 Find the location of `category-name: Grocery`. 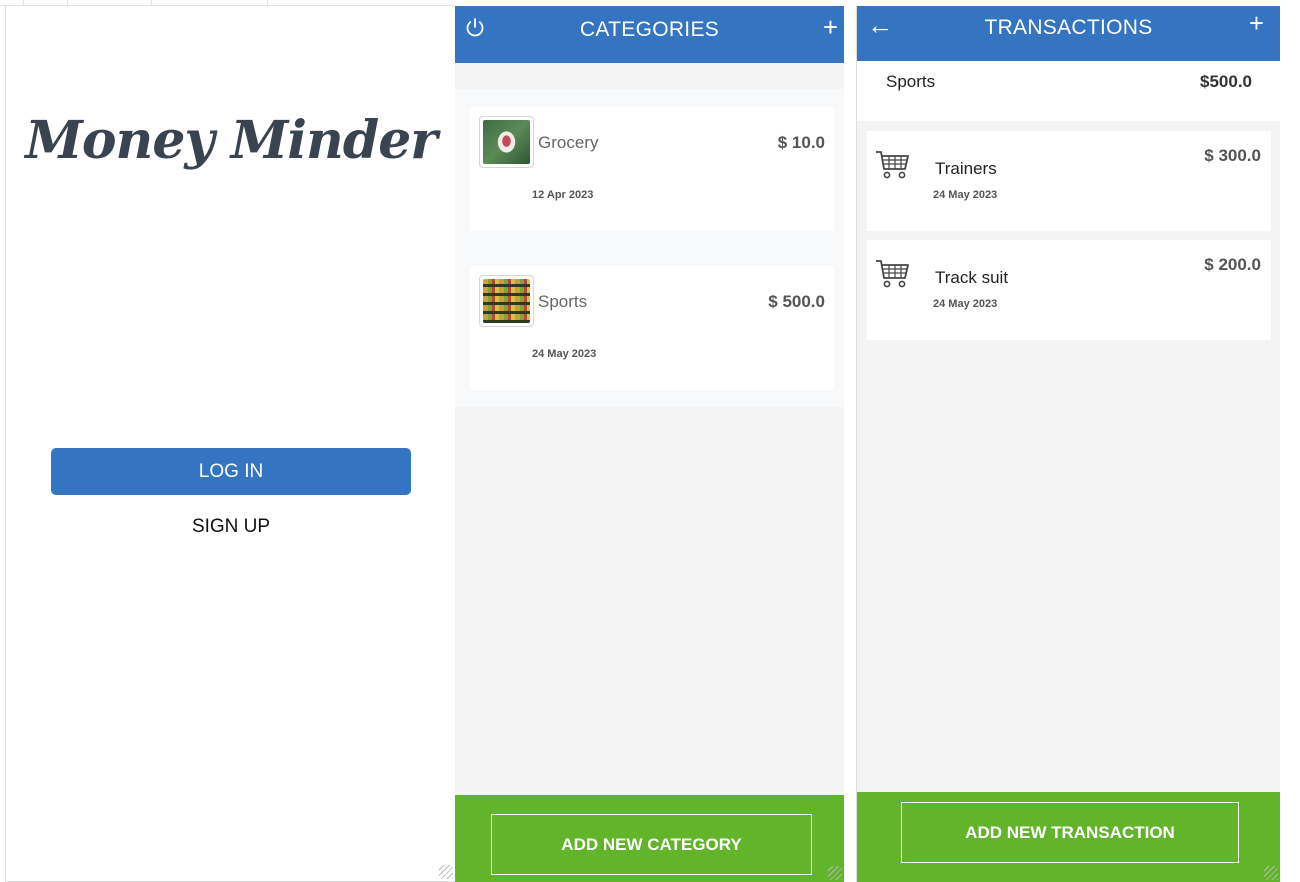

category-name: Grocery is located at coordinates (568, 142).